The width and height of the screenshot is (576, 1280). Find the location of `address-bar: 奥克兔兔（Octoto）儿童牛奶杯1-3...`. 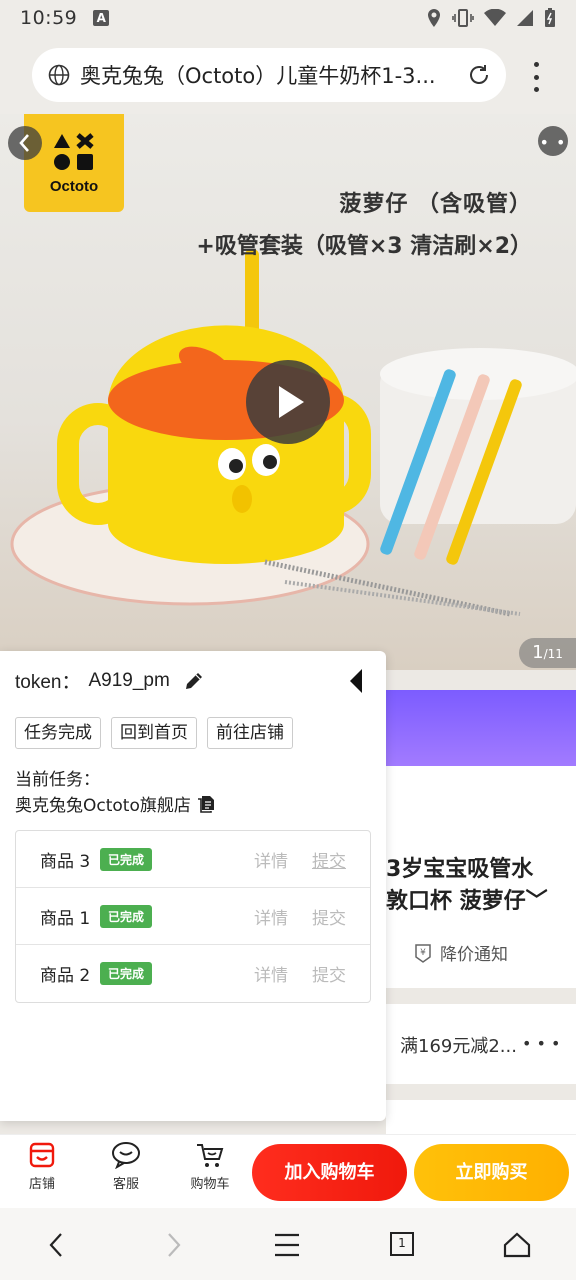

address-bar: 奥克兔兔（Octoto）儿童牛奶杯1-3... is located at coordinates (269, 75).